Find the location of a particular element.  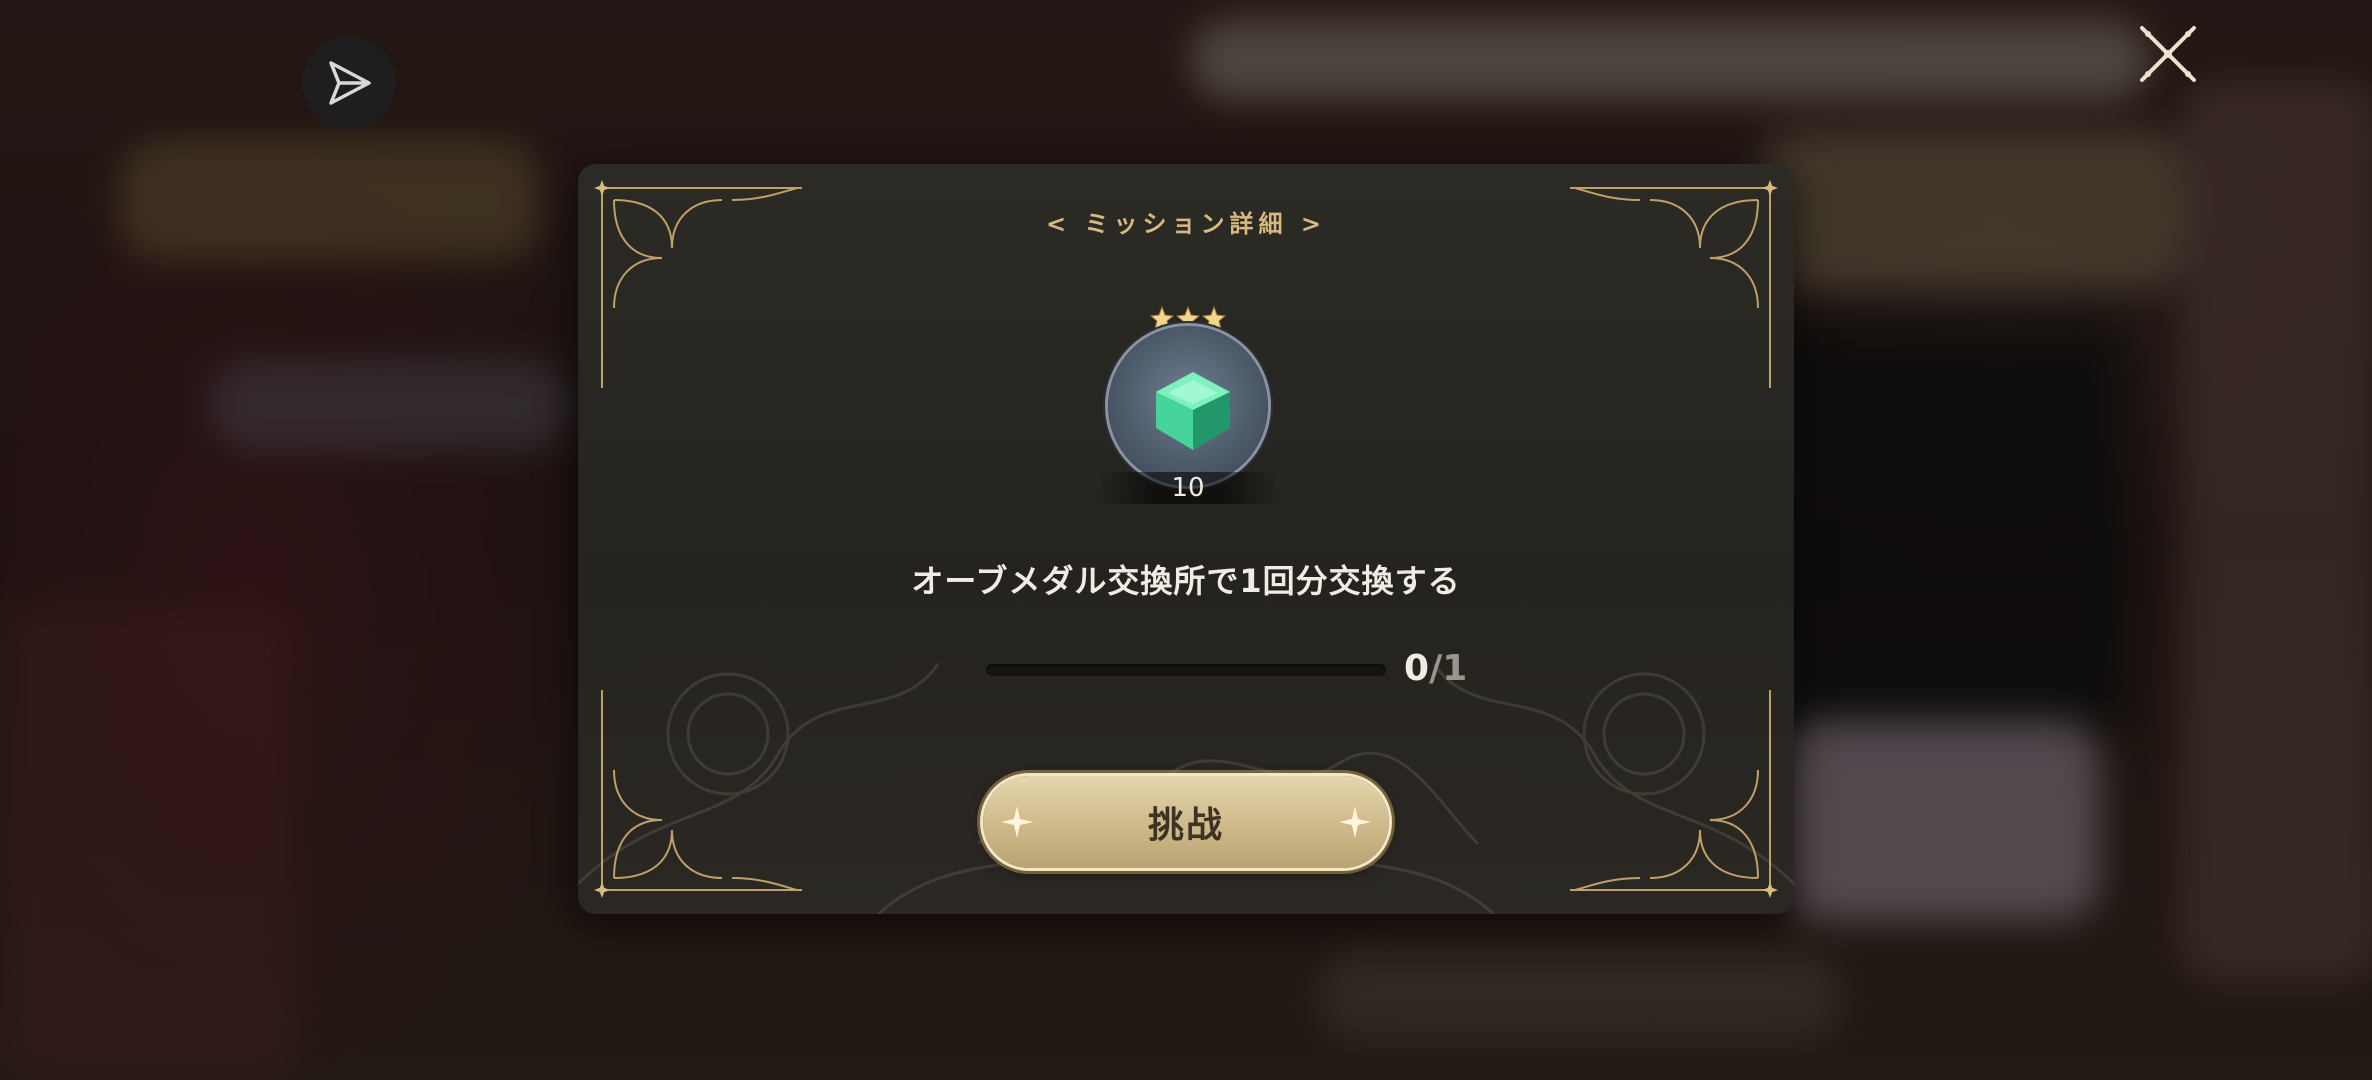

dialog-title: < ミッション詳細 > is located at coordinates (1186, 224).